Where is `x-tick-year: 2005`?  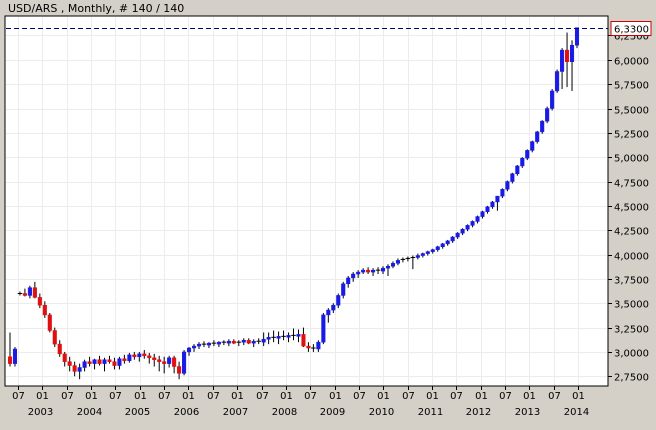 x-tick-year: 2005 is located at coordinates (137, 412).